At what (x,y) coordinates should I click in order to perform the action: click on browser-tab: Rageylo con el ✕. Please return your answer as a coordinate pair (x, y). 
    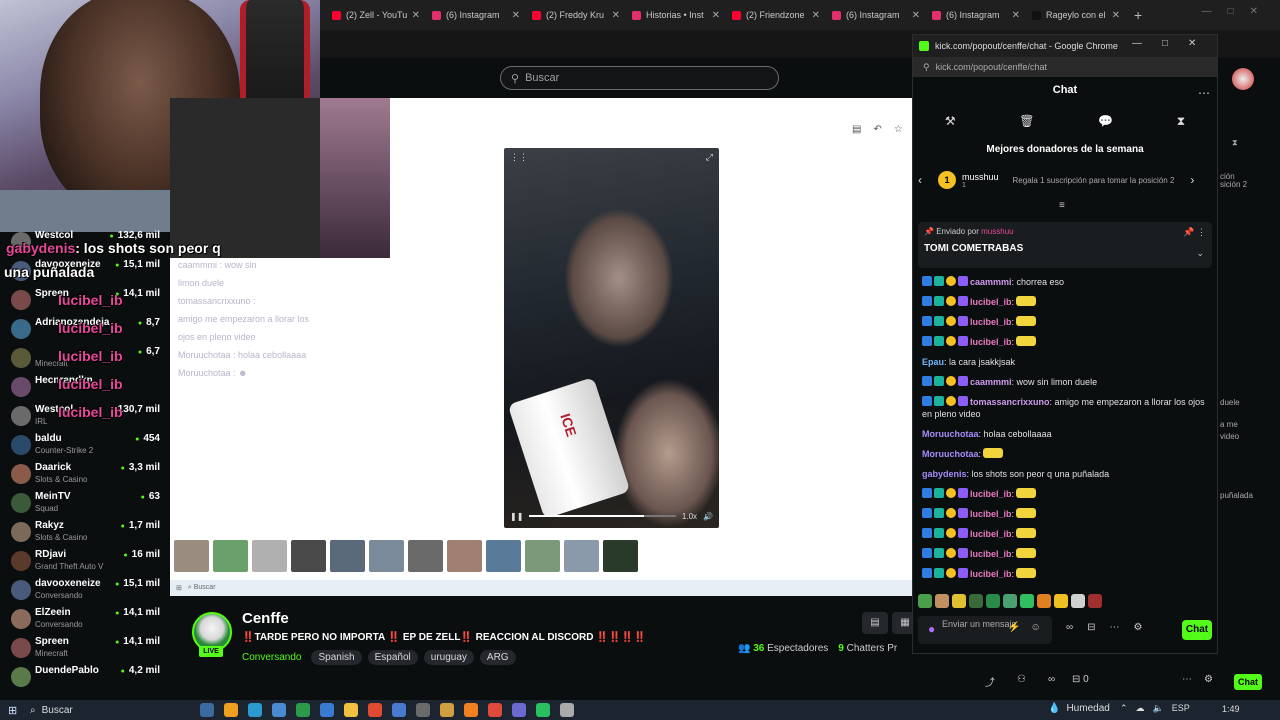
    Looking at the image, I should click on (1076, 15).